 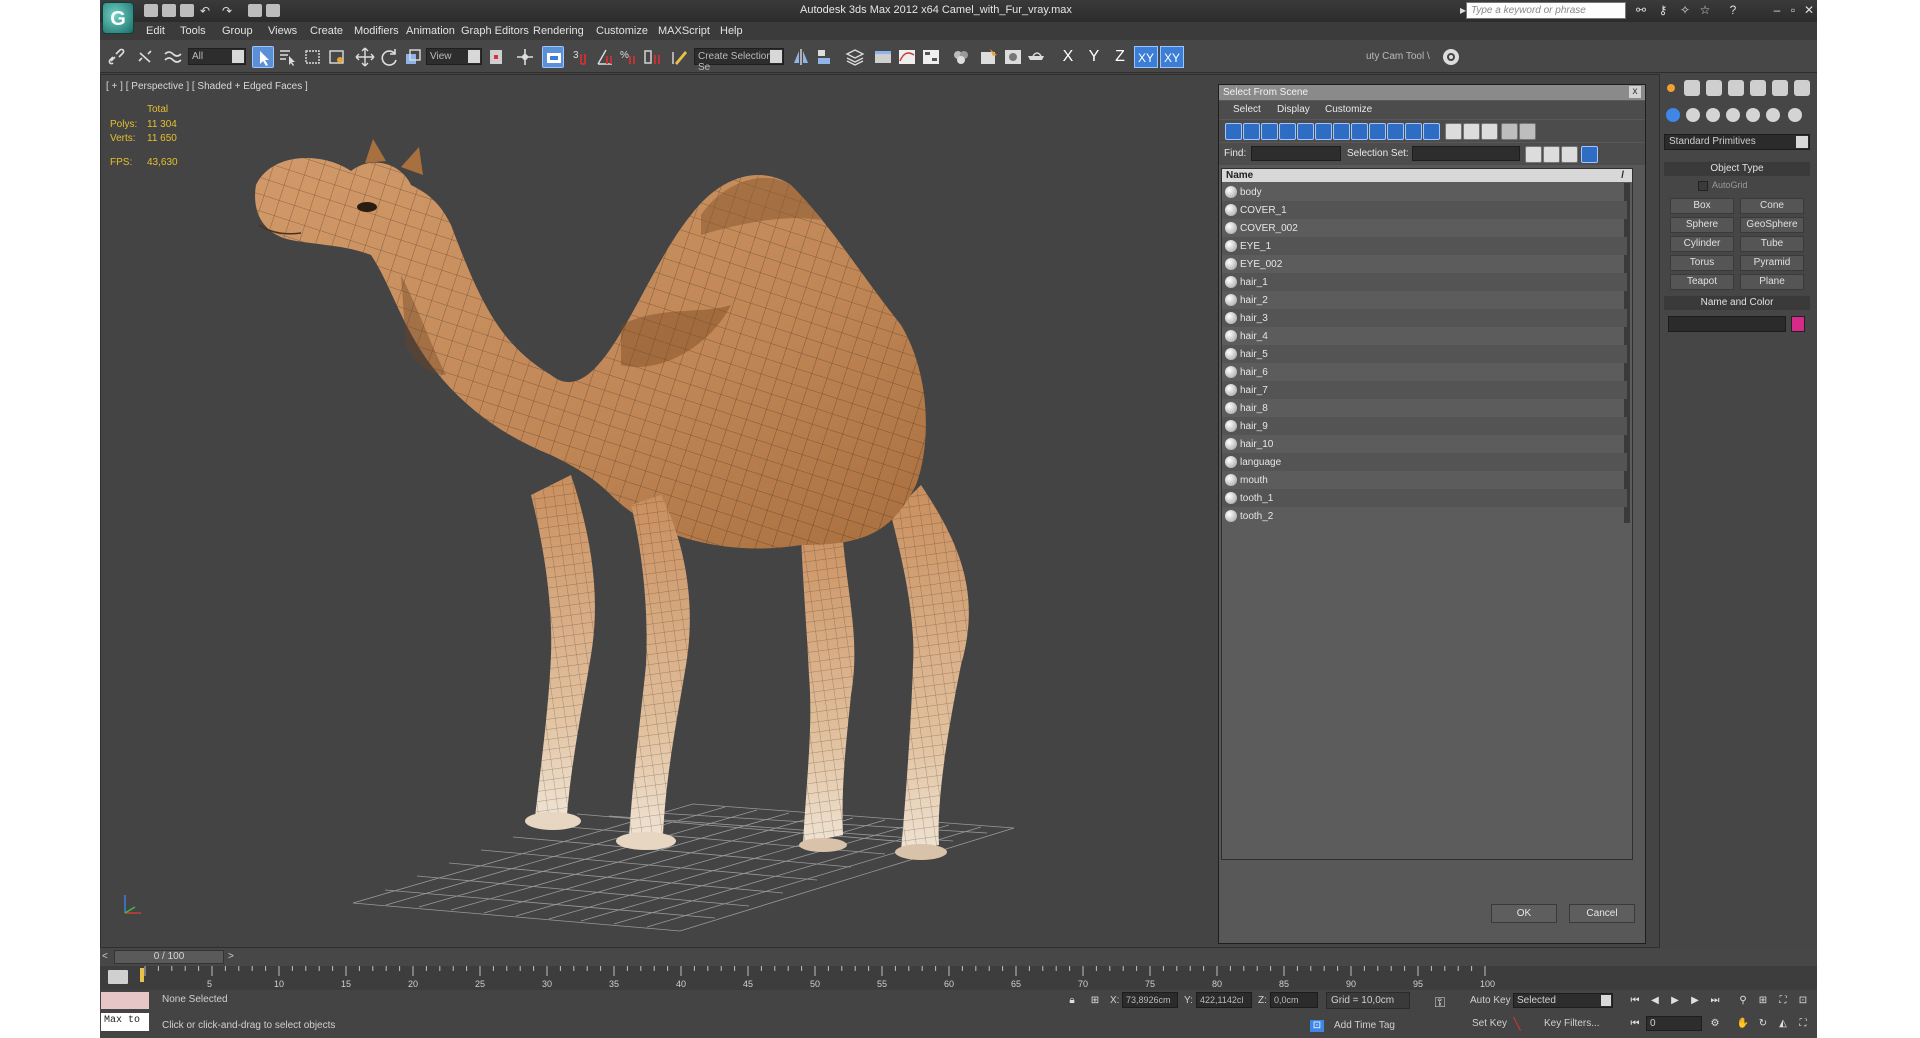 What do you see at coordinates (413, 57) in the screenshot?
I see `scale-icon` at bounding box center [413, 57].